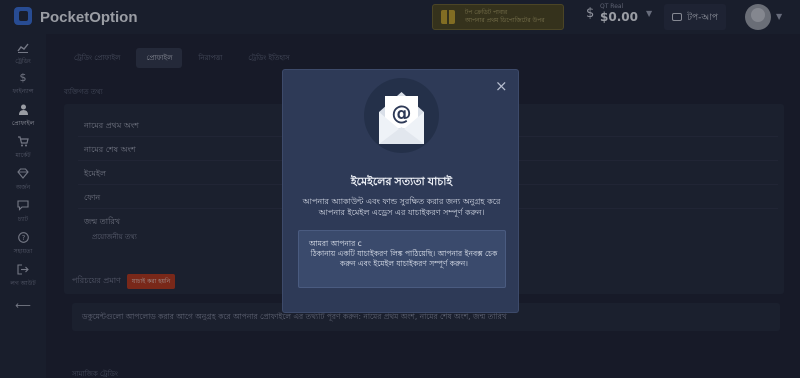 Image resolution: width=800 pixels, height=378 pixels. I want to click on modal-title: ইমেইলের সত্যতা যাচাই, so click(401, 182).